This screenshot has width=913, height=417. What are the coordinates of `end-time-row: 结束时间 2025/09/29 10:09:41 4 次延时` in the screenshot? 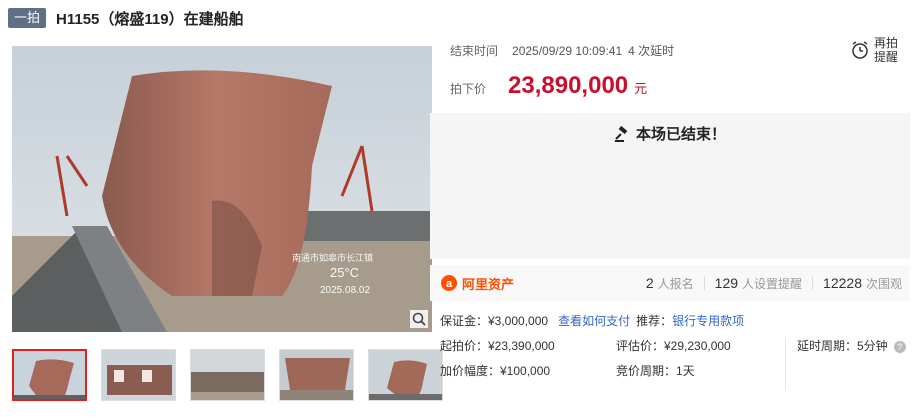 It's located at (562, 50).